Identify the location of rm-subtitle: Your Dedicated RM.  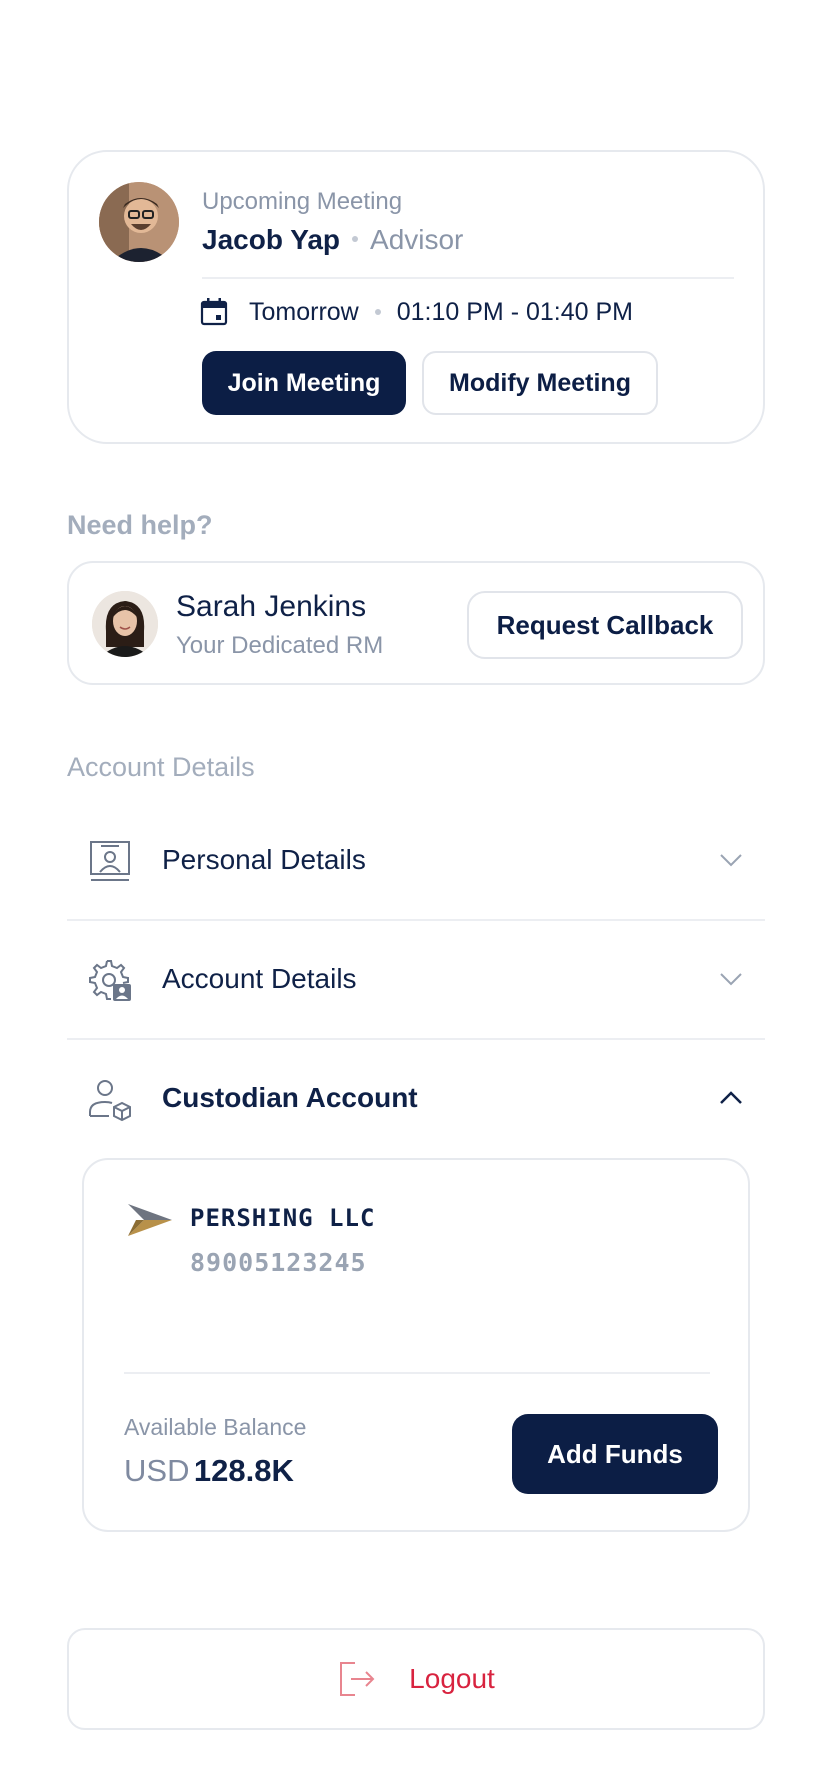
(280, 645).